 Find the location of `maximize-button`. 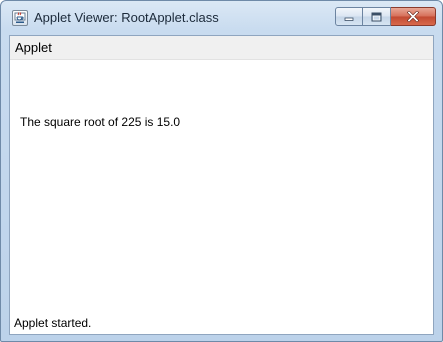

maximize-button is located at coordinates (377, 16).